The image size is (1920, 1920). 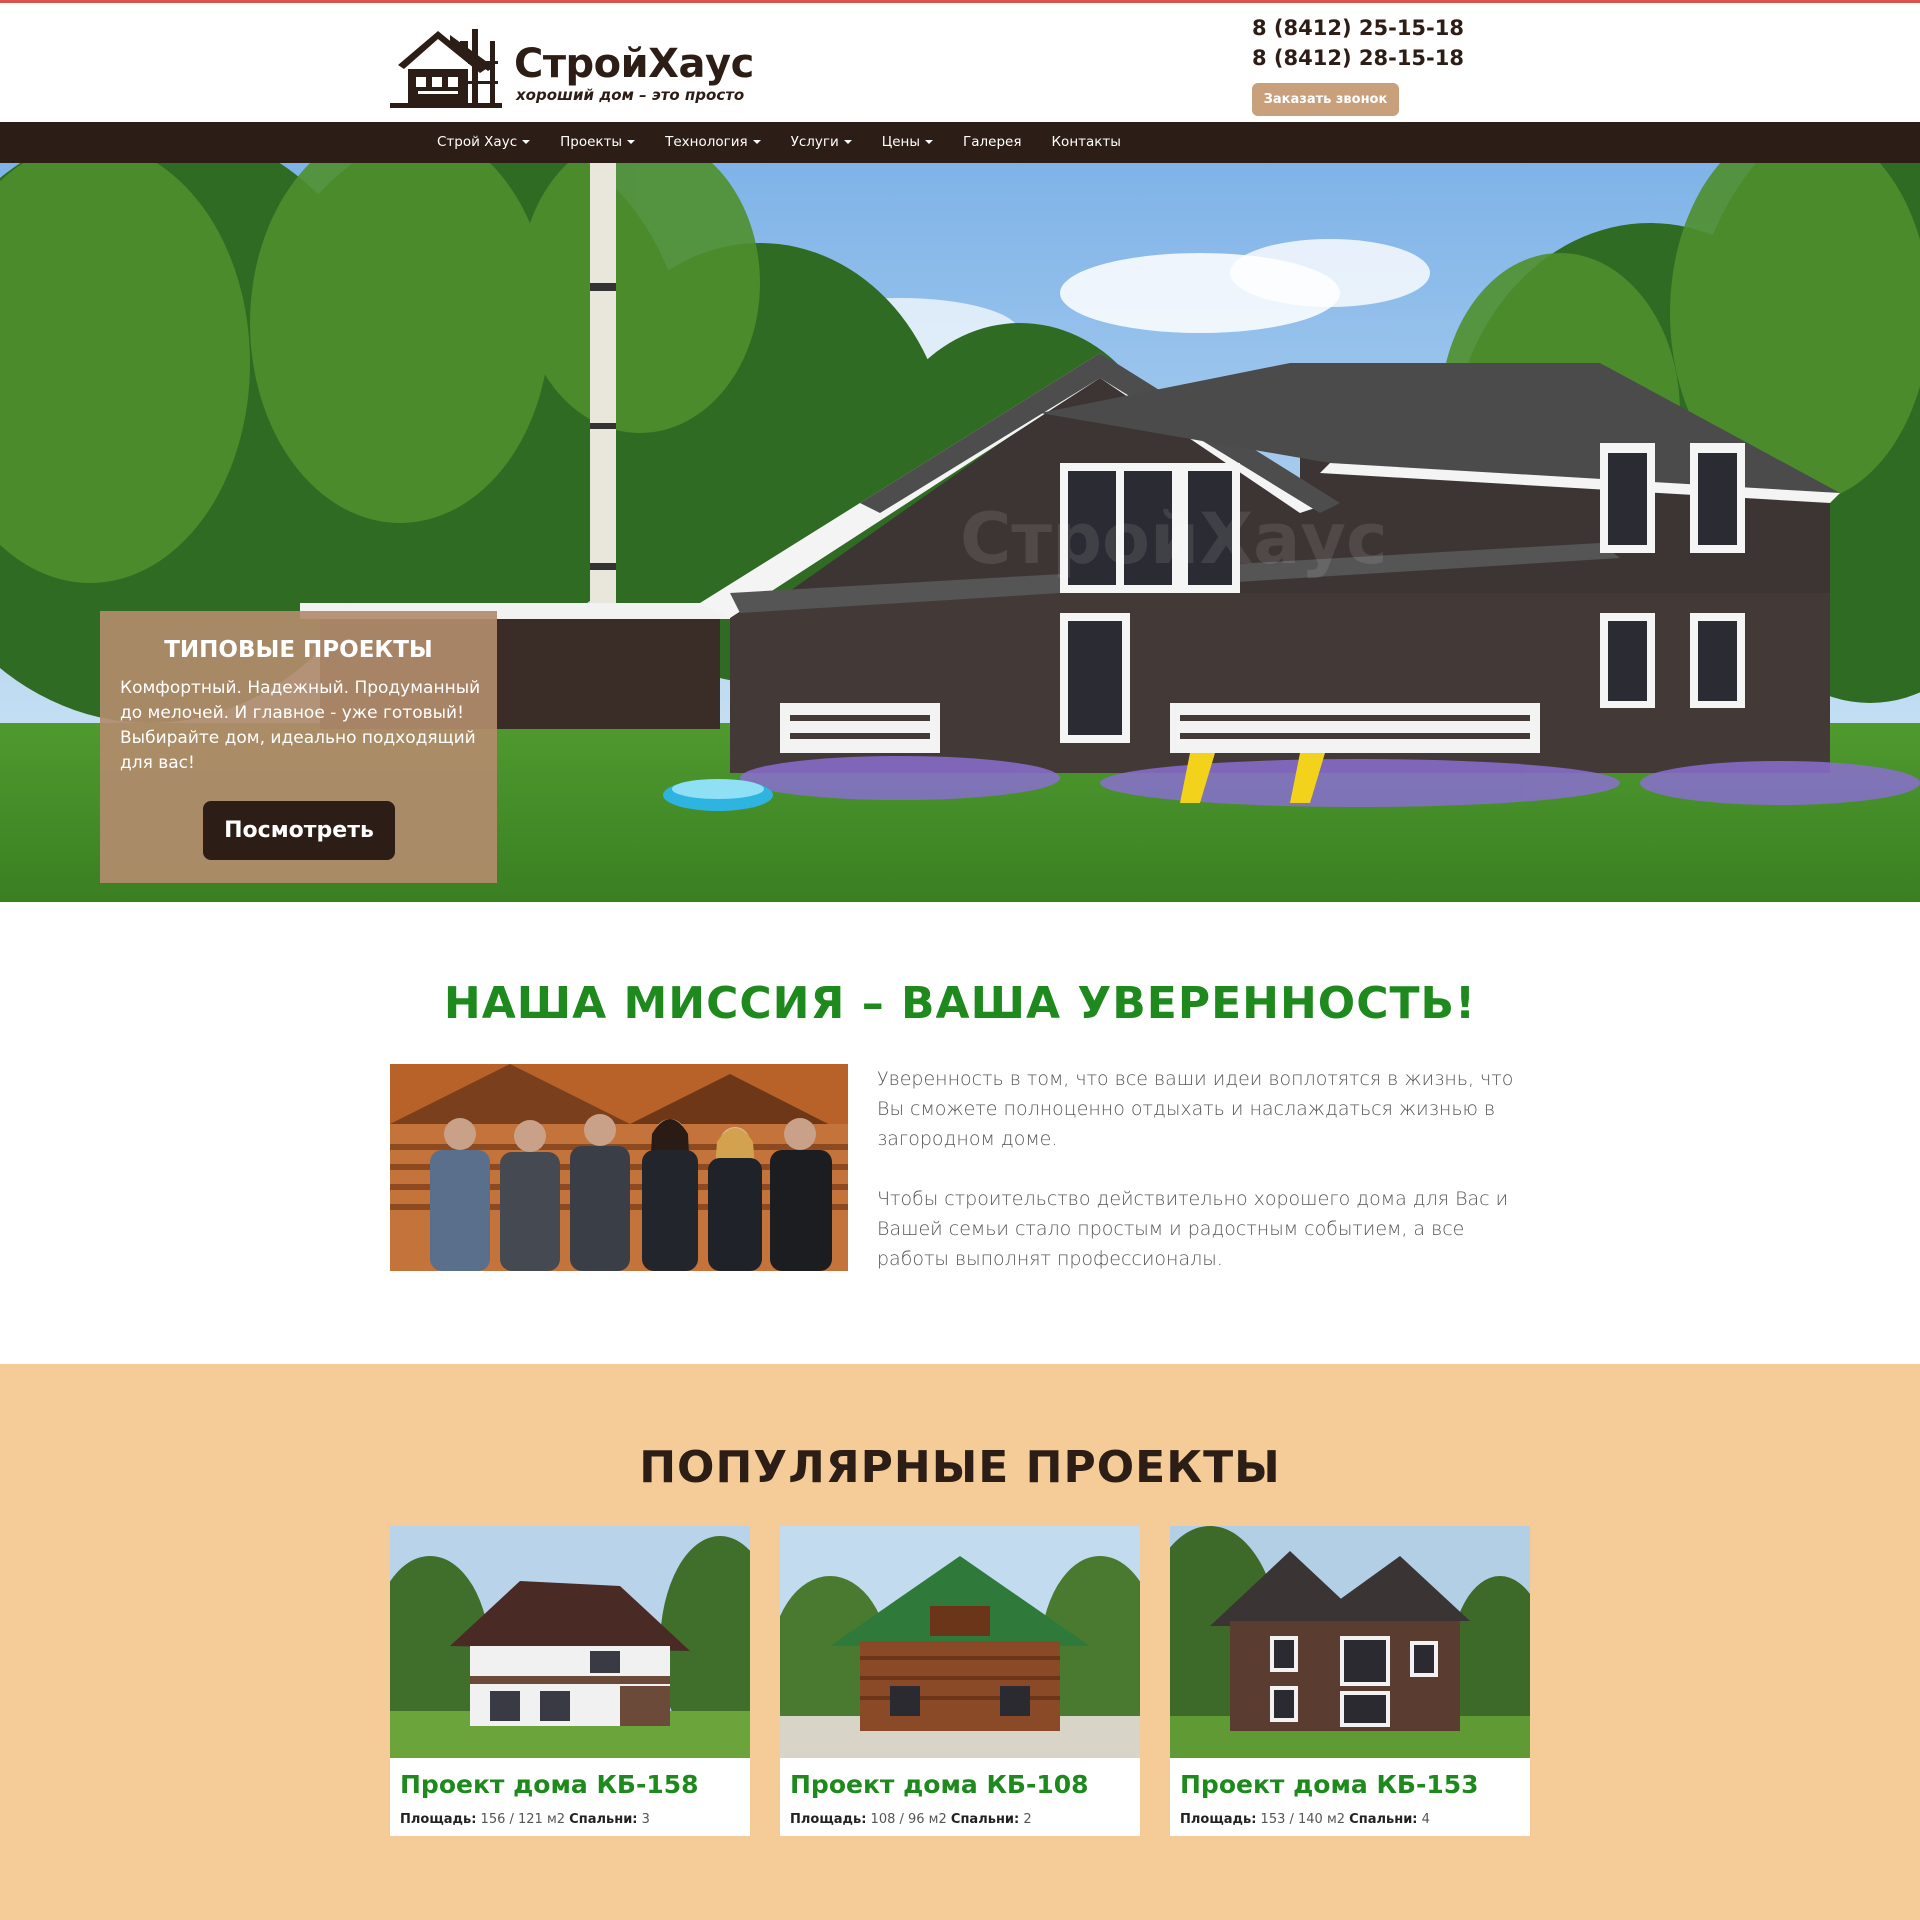 I want to click on nav-item-label: Цены, so click(x=901, y=142).